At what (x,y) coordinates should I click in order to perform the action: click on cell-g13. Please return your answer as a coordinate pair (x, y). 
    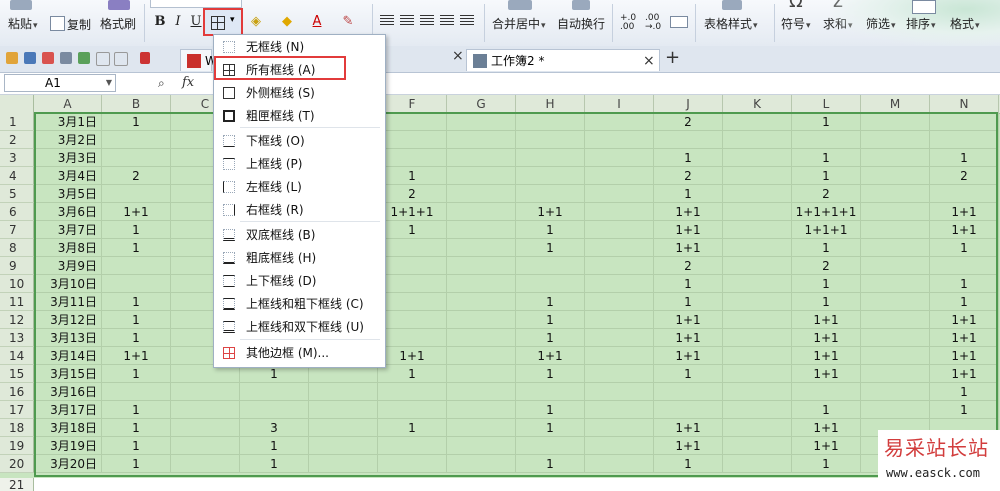
    Looking at the image, I should click on (481, 338).